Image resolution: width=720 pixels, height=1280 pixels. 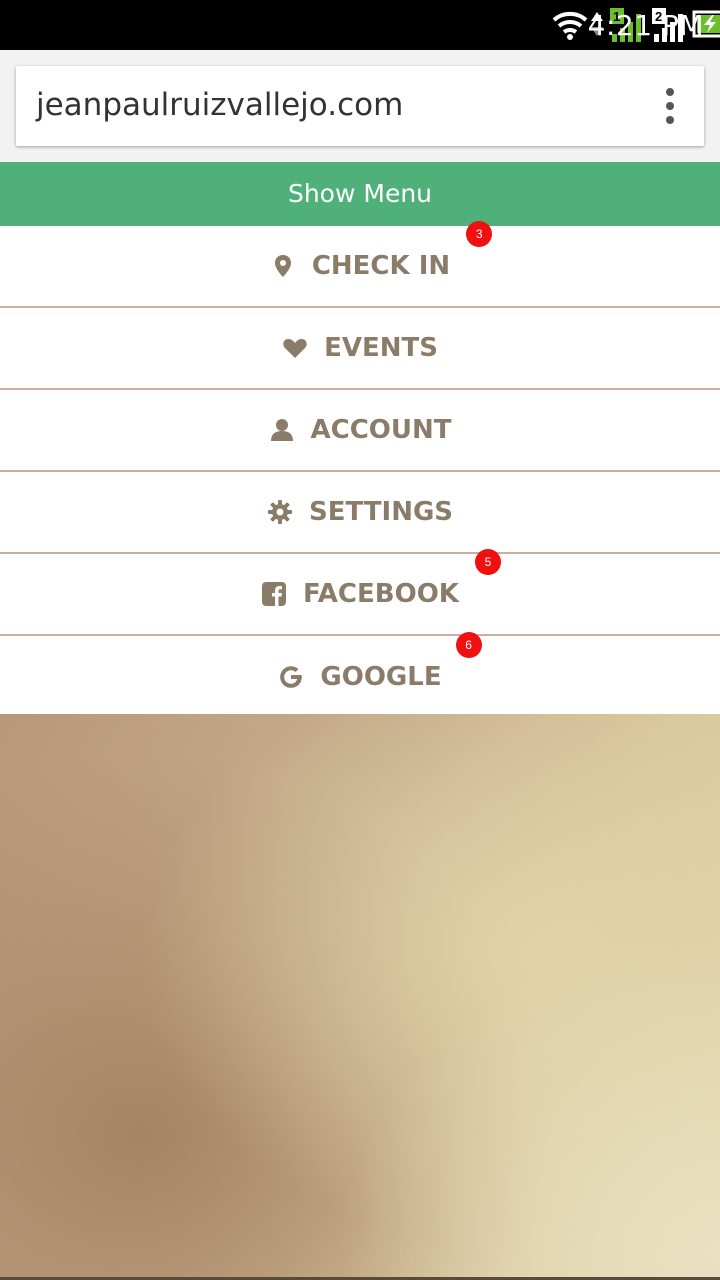 What do you see at coordinates (381, 594) in the screenshot?
I see `menu-item-label: FACEBOOK` at bounding box center [381, 594].